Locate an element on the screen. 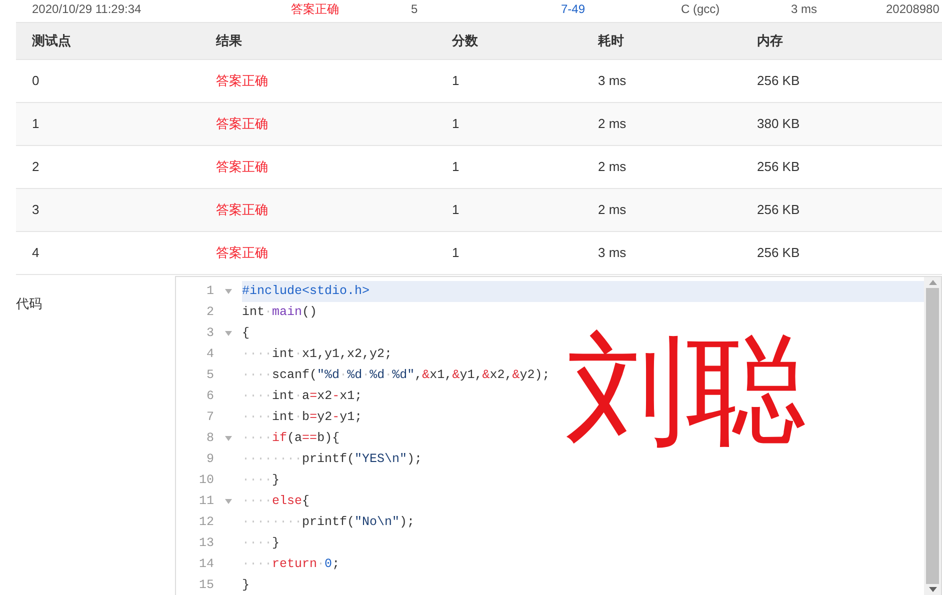 The height and width of the screenshot is (595, 942). submission-time: 2020/10/29 11:29:34 is located at coordinates (86, 9).